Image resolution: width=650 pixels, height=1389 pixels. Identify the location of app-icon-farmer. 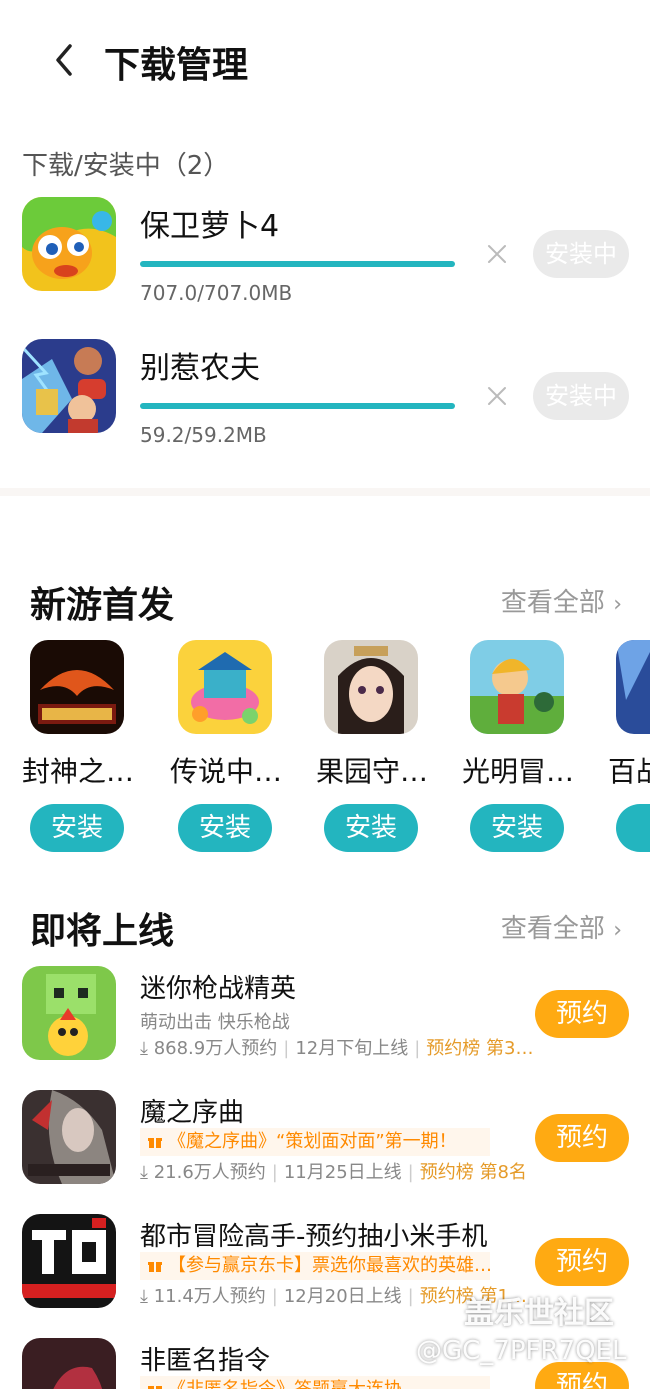
(69, 386).